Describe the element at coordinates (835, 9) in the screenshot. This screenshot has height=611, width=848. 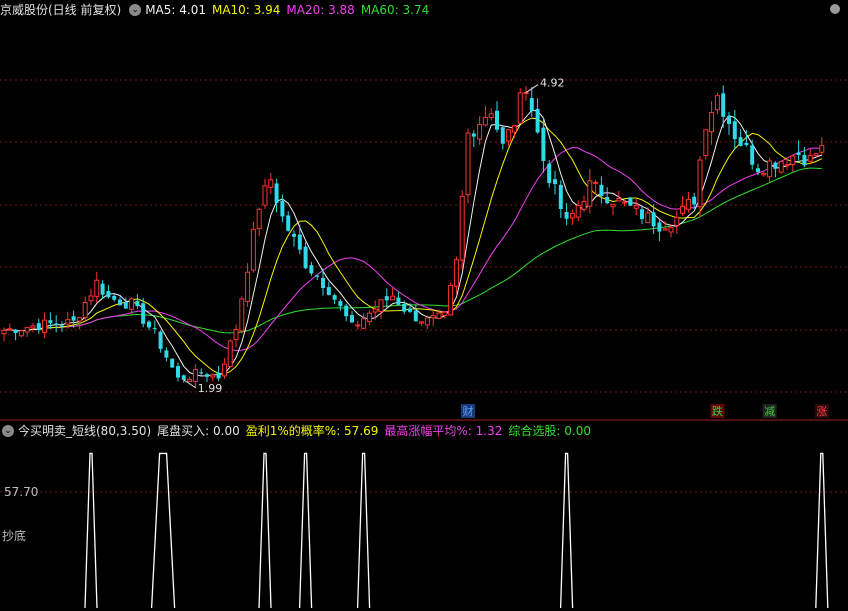
I see `panel-menu-icon` at that location.